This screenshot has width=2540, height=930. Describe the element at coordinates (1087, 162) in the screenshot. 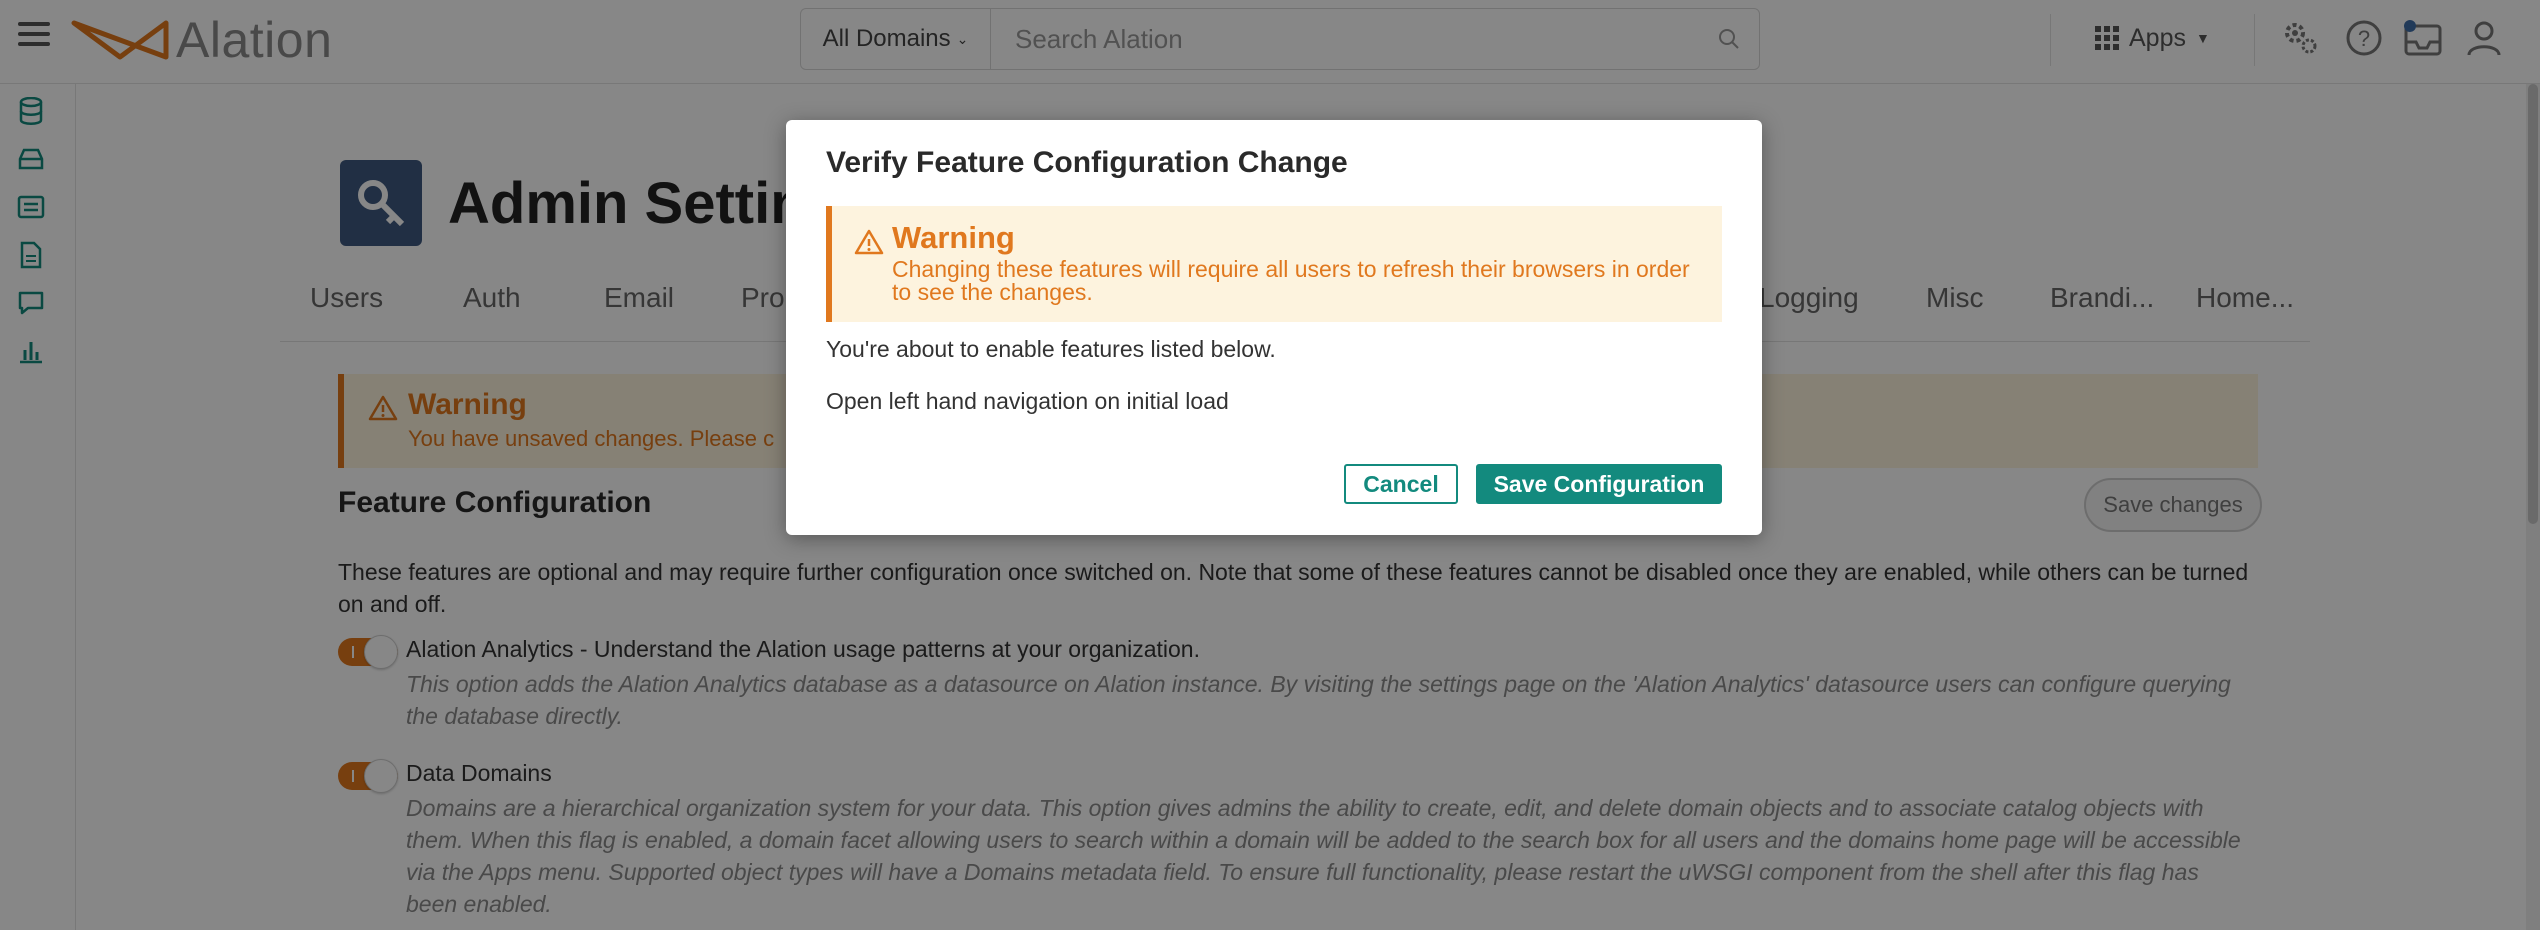

I see `dialog-title: Verify Feature Configuration Change` at that location.